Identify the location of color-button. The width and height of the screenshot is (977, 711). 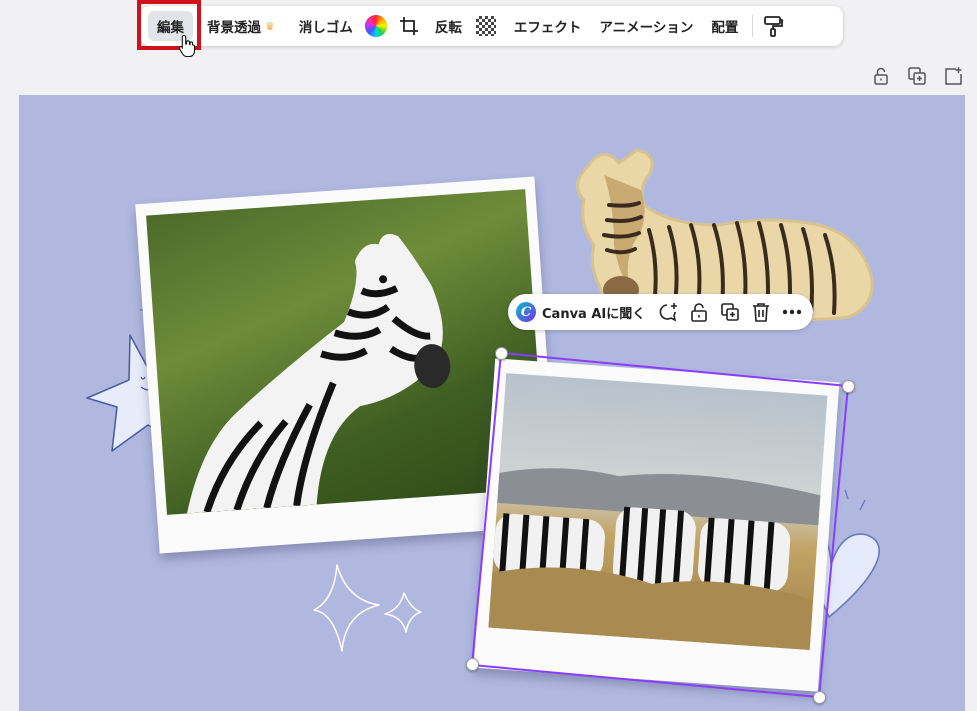
(376, 26).